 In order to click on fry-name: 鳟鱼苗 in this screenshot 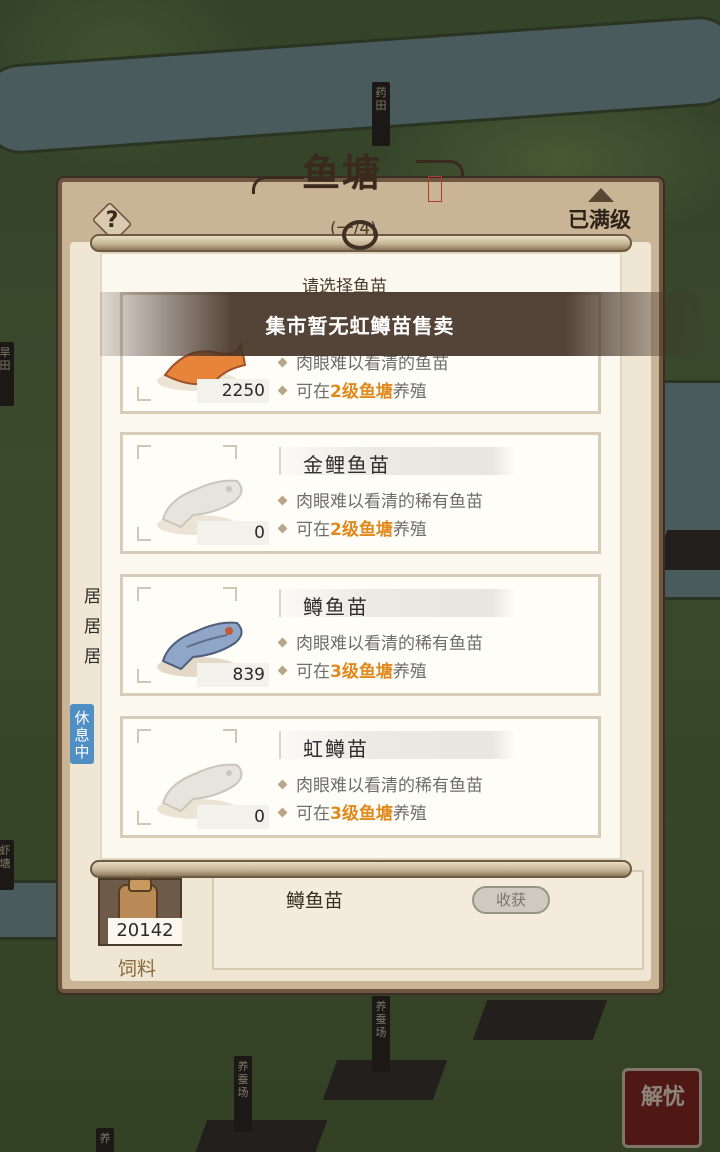, I will do `click(336, 607)`.